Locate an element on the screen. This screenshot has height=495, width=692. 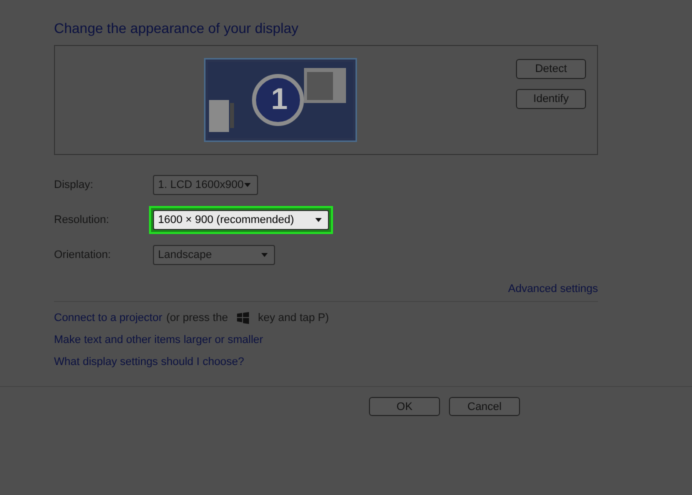
dropdown: Landscape is located at coordinates (214, 255).